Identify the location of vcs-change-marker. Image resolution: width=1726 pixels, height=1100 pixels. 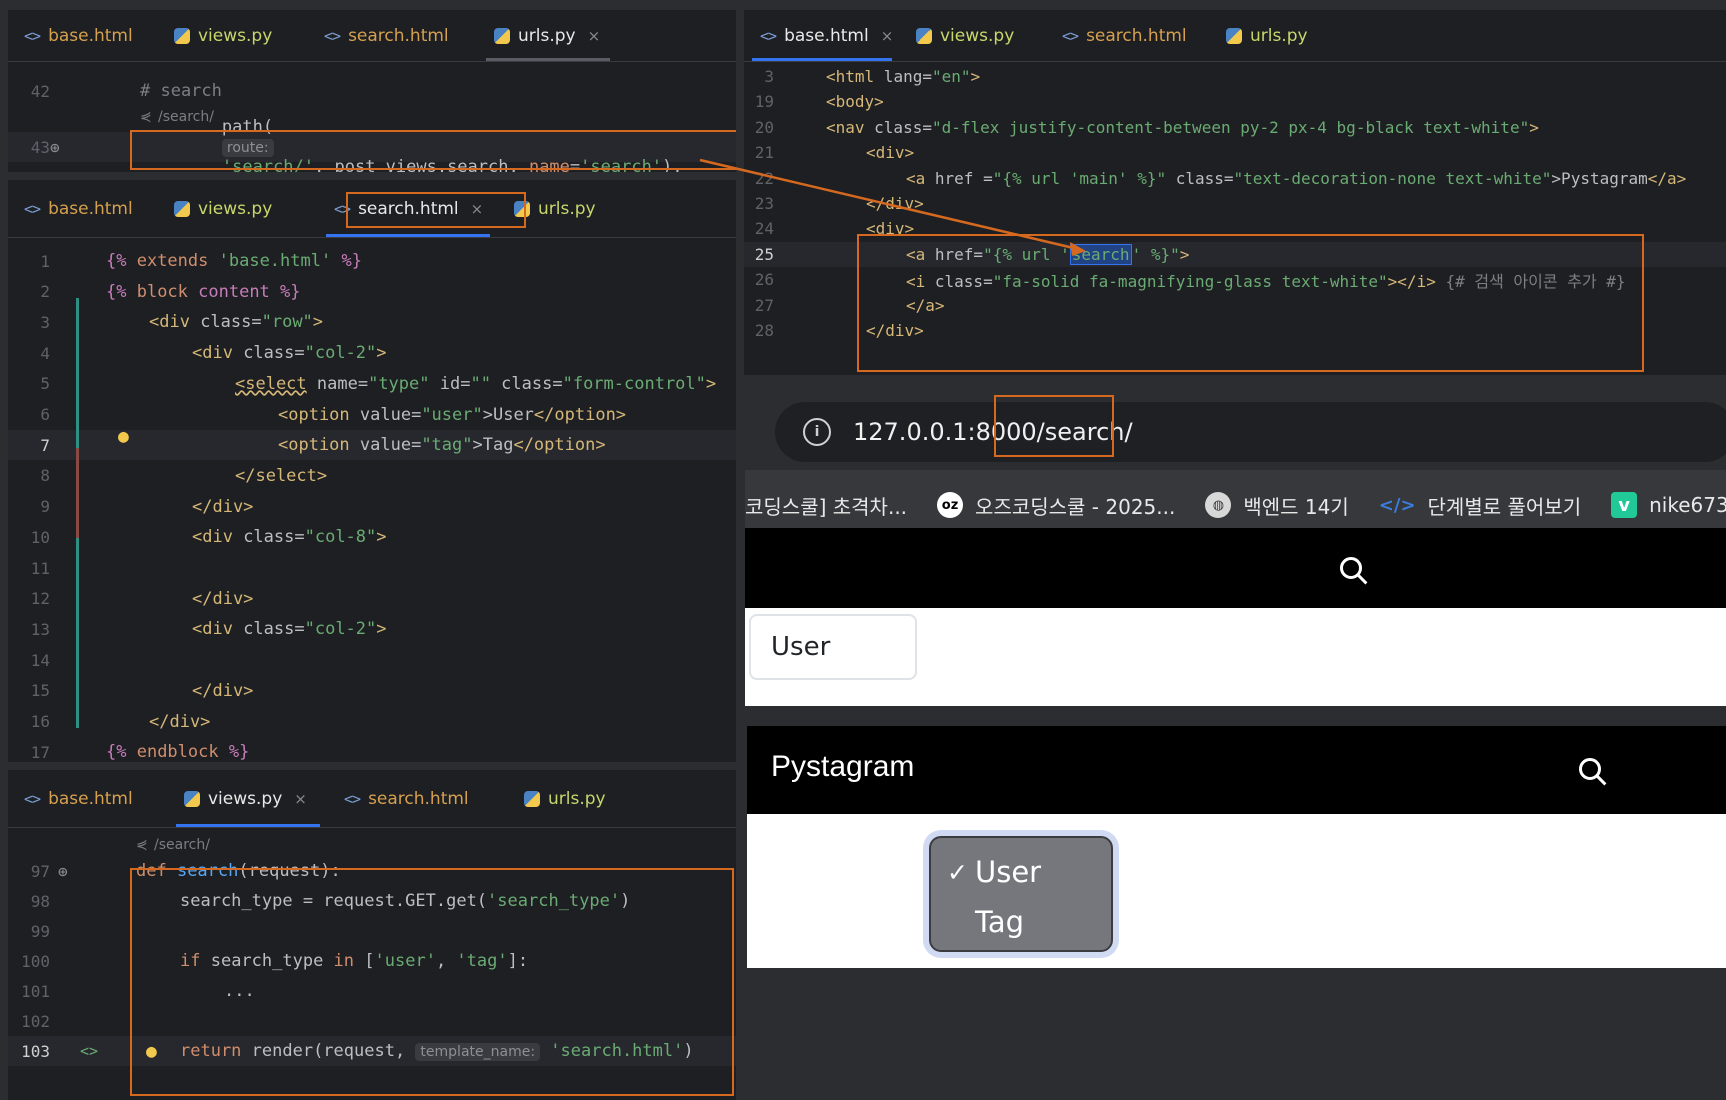
(77, 493).